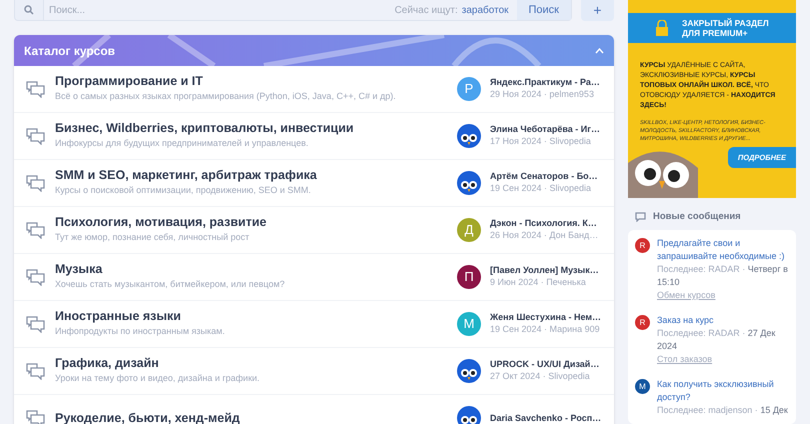 This screenshot has height=424, width=810. What do you see at coordinates (256, 417) in the screenshot?
I see `forum-title-link: Рукоделие, бьюти, хенд-мейд` at bounding box center [256, 417].